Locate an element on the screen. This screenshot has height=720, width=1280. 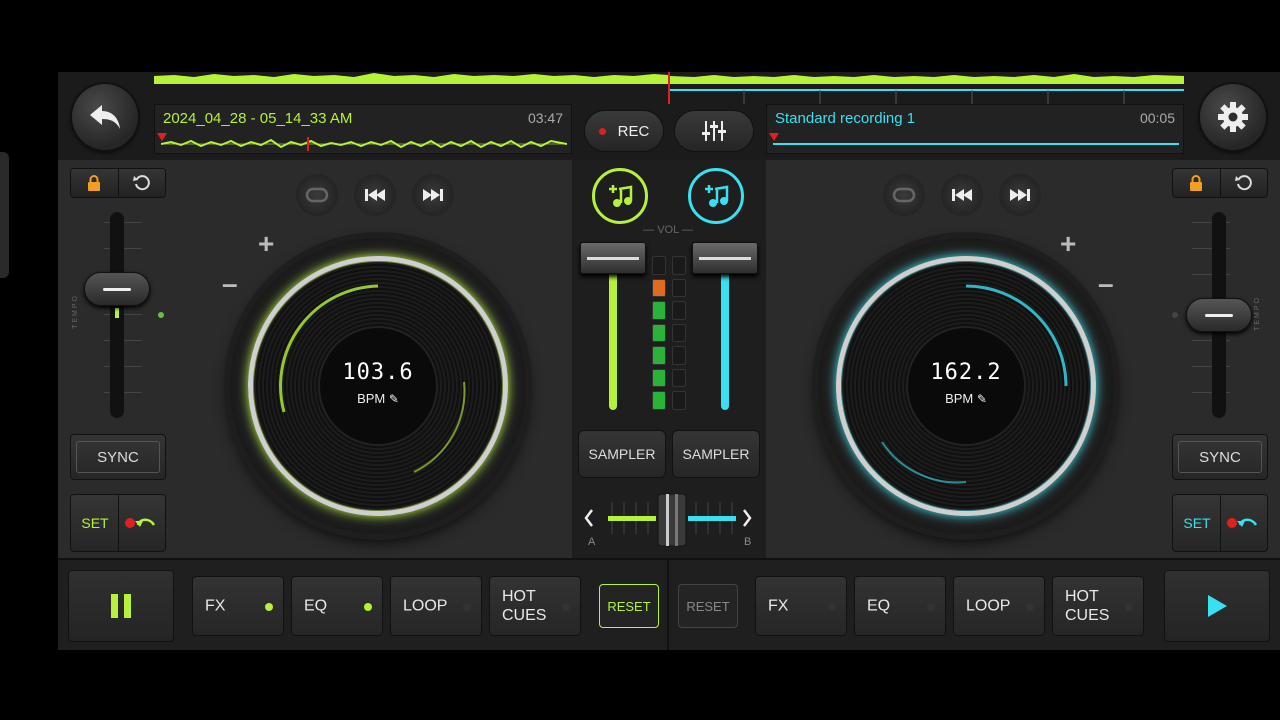
skip-forward-icon is located at coordinates (1020, 195).